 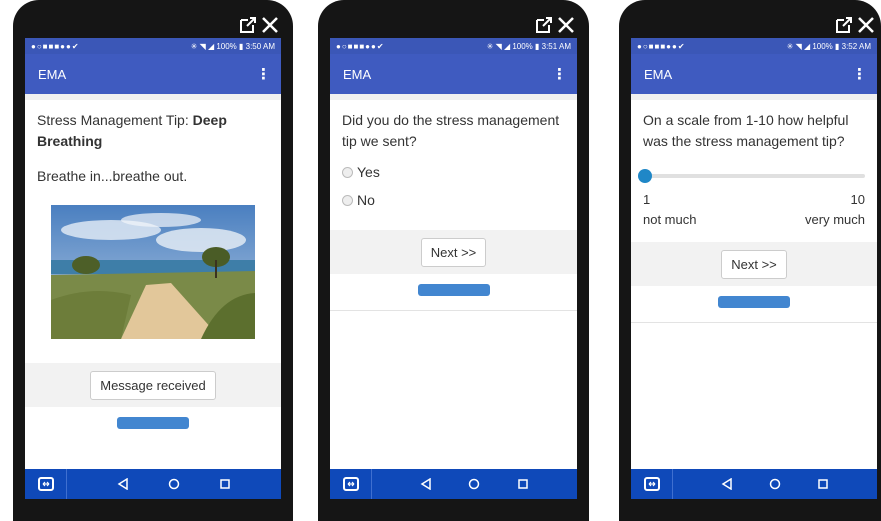 What do you see at coordinates (857, 199) in the screenshot?
I see `scale-max: 10` at bounding box center [857, 199].